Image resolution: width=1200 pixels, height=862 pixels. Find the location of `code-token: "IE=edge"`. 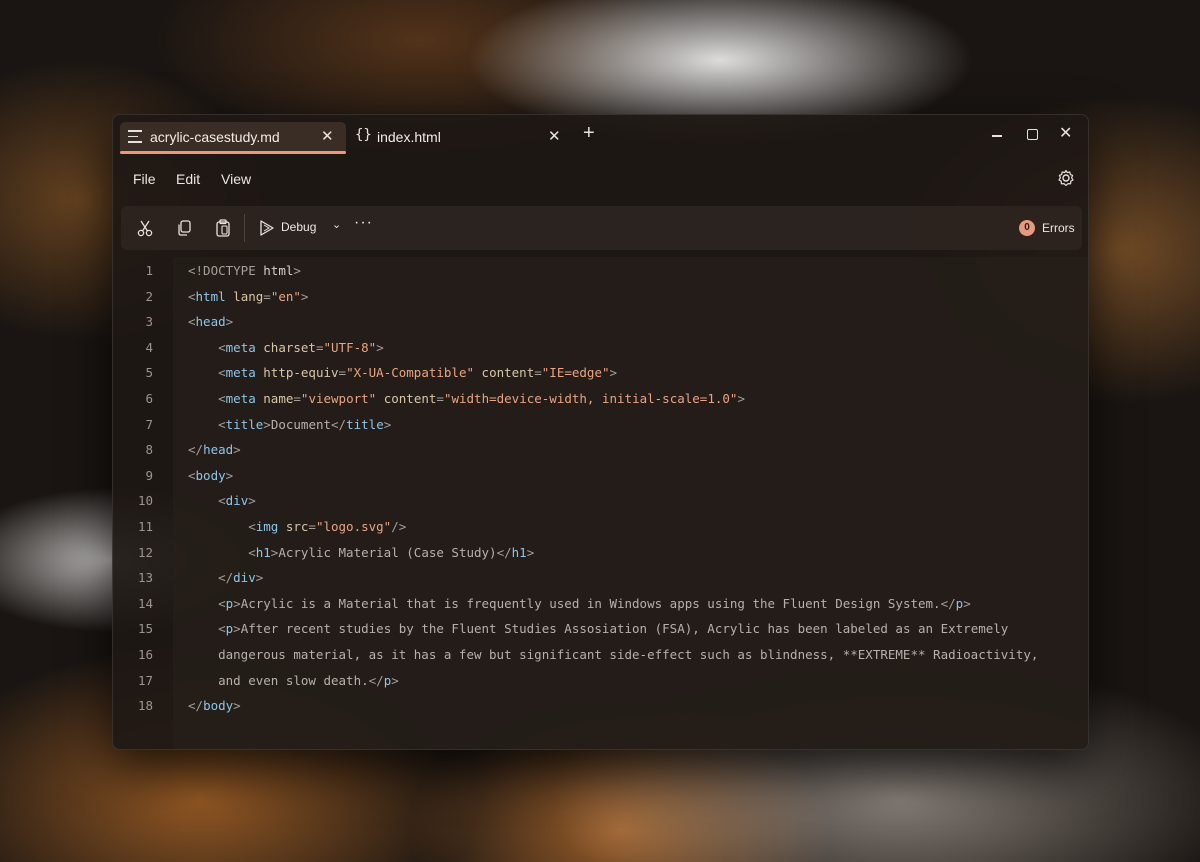

code-token: "IE=edge" is located at coordinates (575, 373).